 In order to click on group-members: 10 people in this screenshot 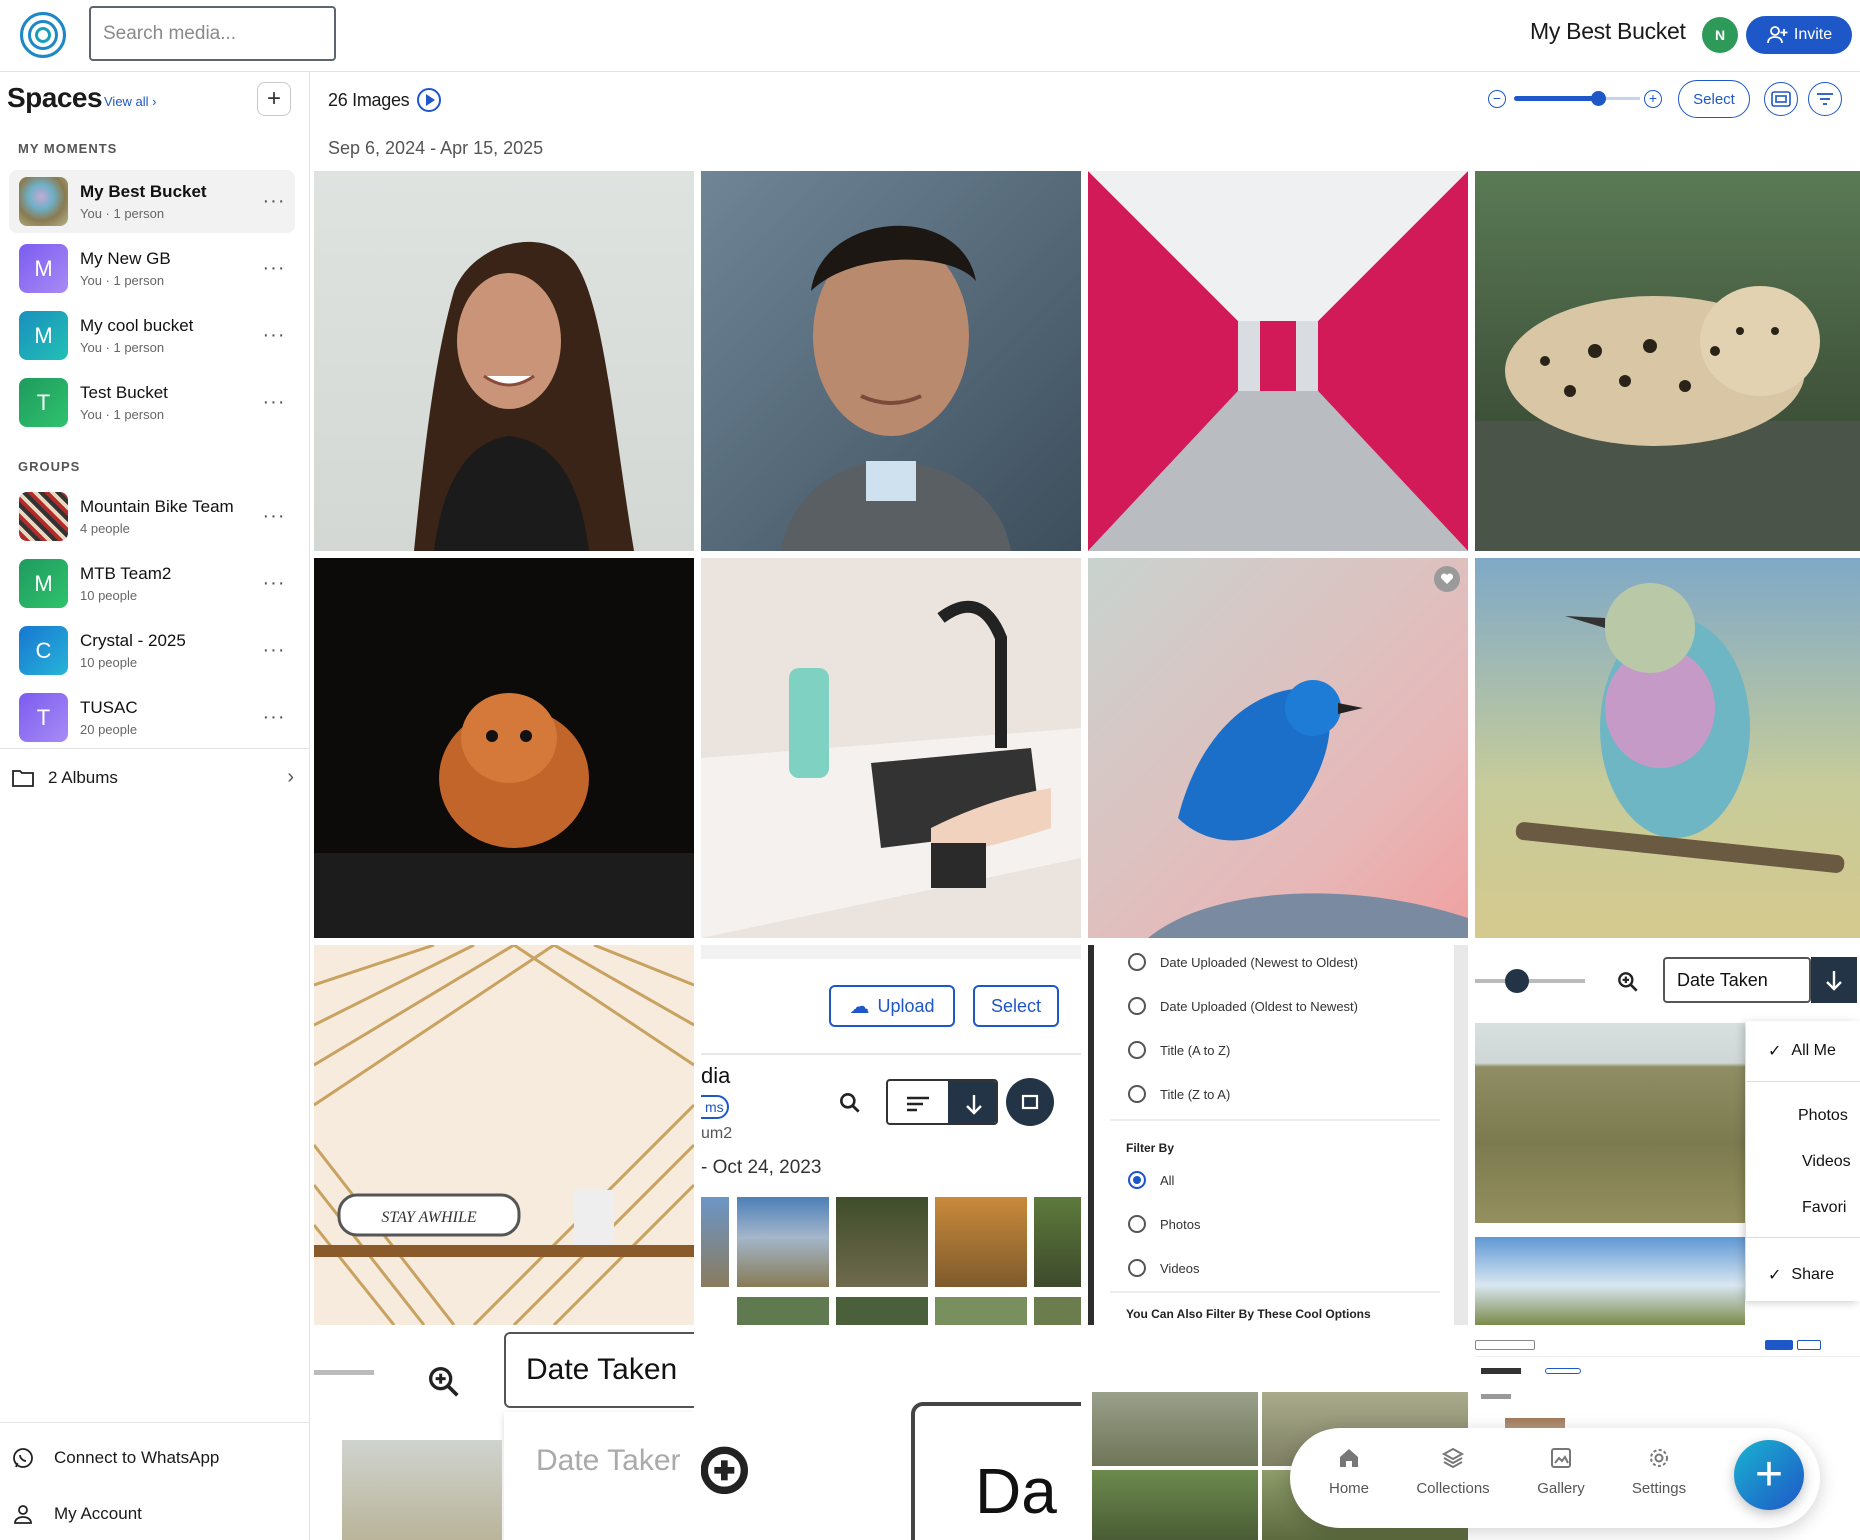, I will do `click(109, 662)`.